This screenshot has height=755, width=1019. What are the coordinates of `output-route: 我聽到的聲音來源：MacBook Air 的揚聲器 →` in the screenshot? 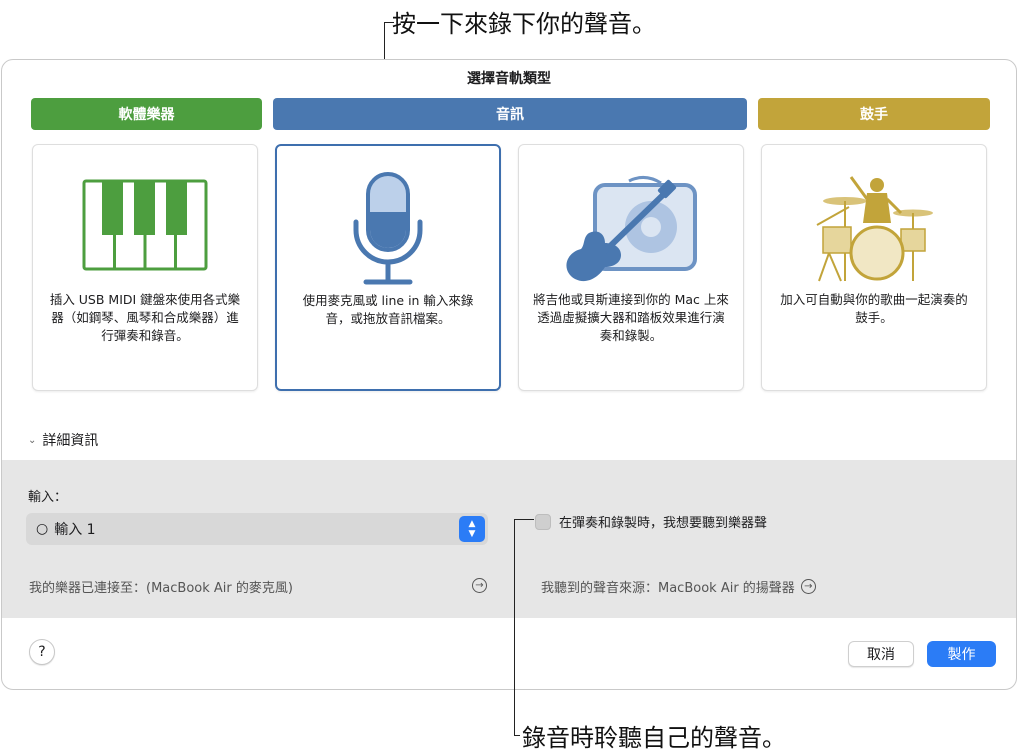 It's located at (678, 586).